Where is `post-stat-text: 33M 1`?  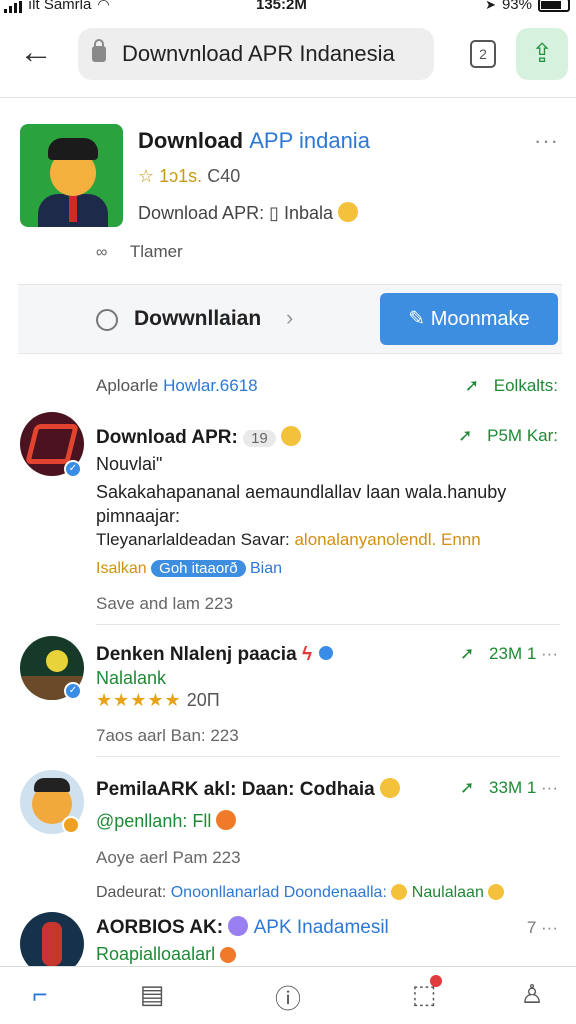
post-stat-text: 33M 1 is located at coordinates (513, 787).